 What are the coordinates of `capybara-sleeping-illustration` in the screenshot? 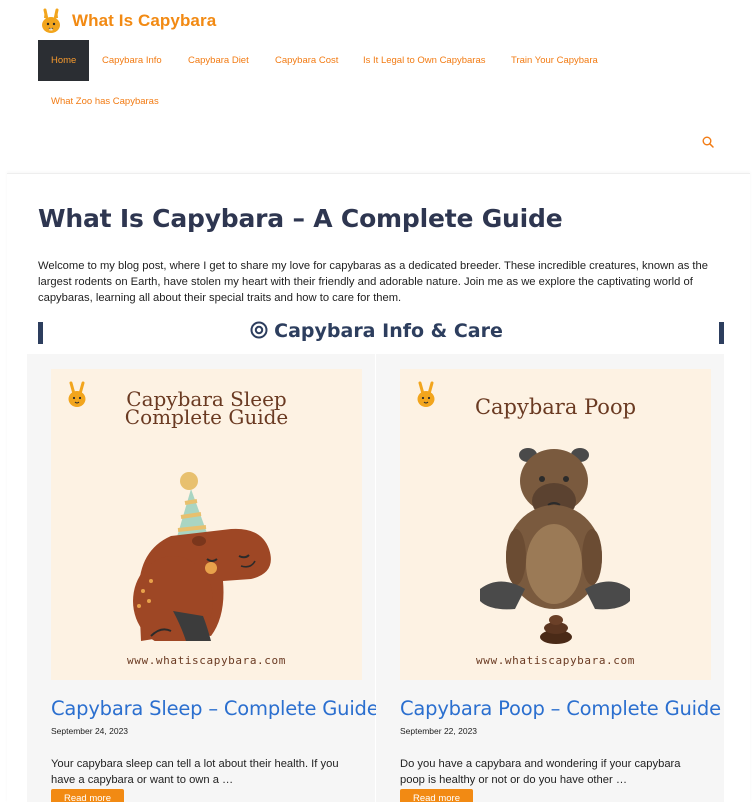 It's located at (202, 556).